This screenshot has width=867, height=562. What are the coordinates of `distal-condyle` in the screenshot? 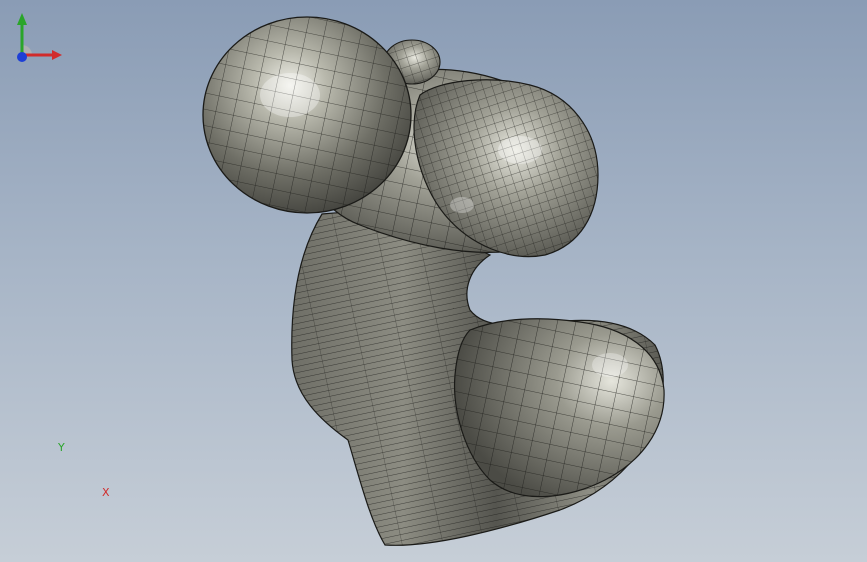 It's located at (559, 408).